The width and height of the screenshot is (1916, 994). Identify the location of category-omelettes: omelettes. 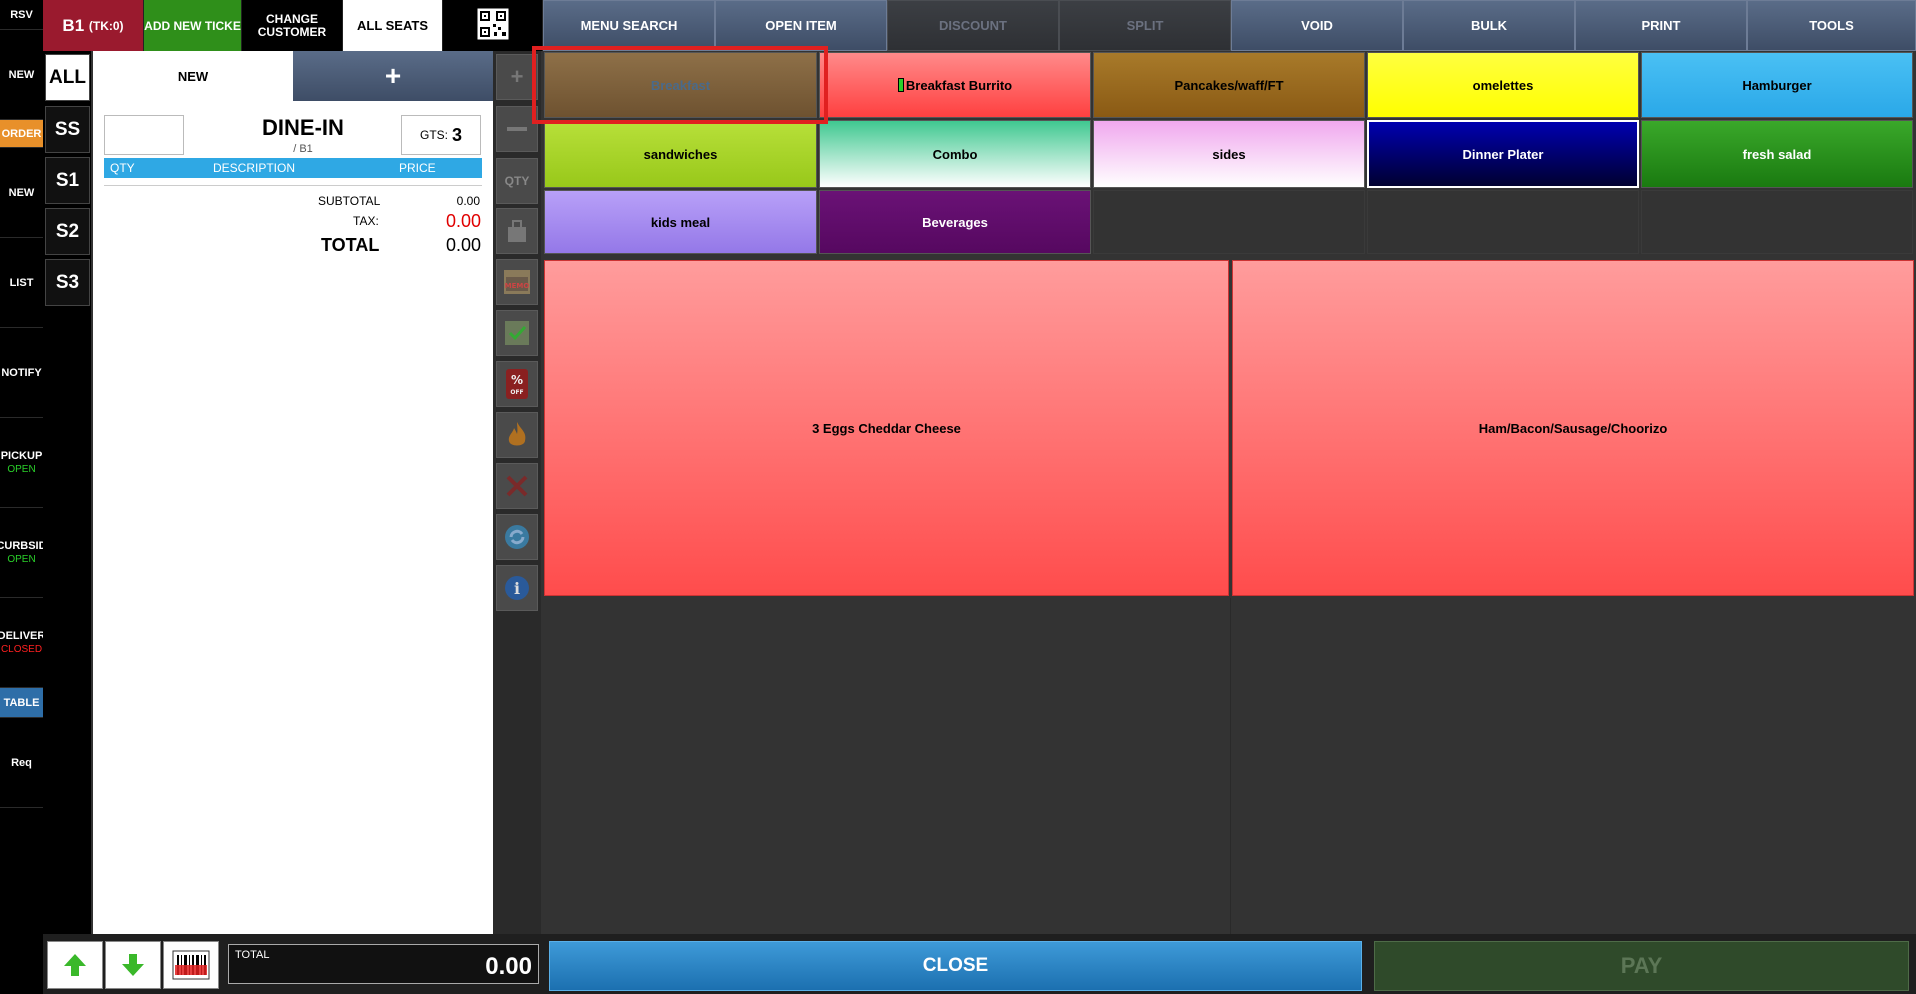
(1503, 85).